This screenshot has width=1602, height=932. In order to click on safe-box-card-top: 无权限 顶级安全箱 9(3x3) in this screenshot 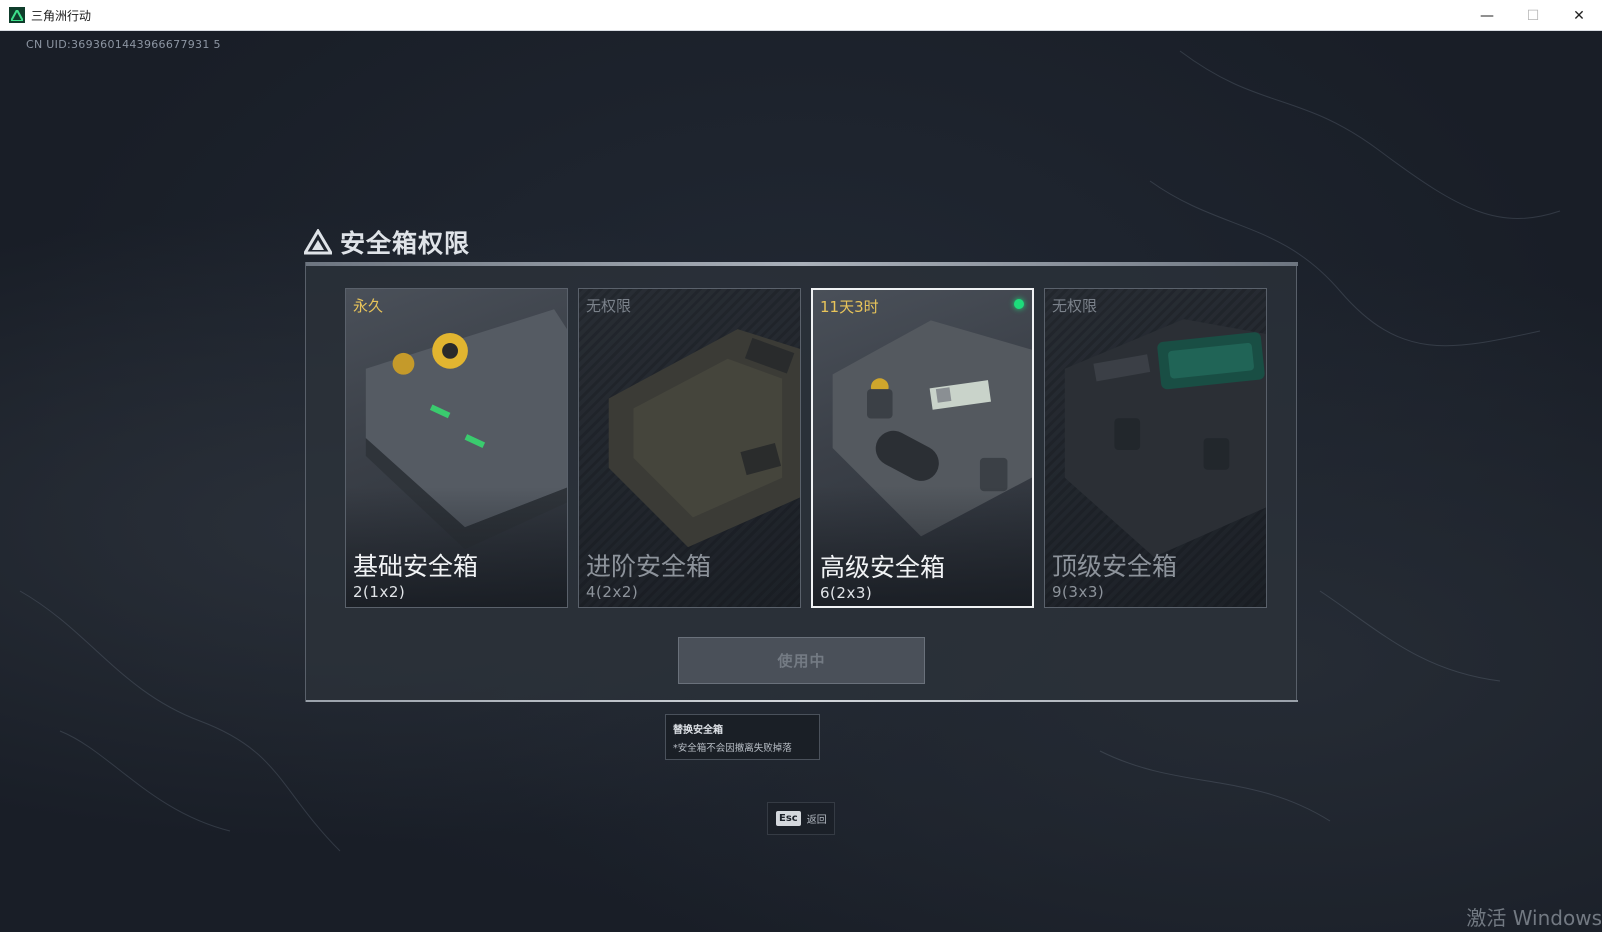, I will do `click(1155, 448)`.